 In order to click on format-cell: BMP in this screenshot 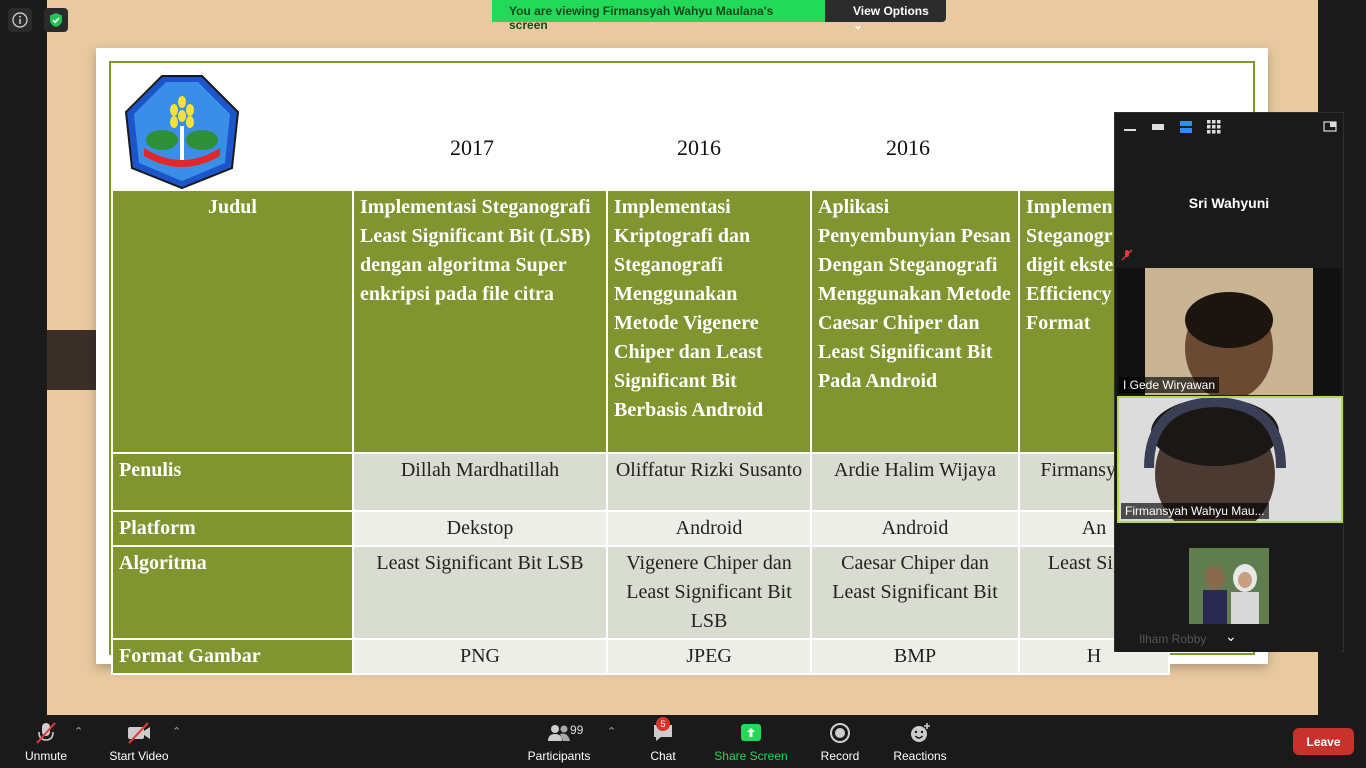, I will do `click(915, 656)`.